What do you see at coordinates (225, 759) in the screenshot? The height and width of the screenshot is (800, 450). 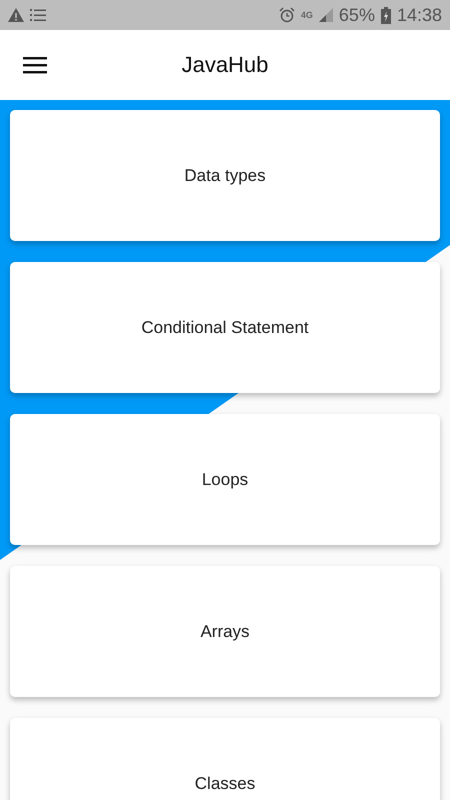 I see `topic-card: Classes` at bounding box center [225, 759].